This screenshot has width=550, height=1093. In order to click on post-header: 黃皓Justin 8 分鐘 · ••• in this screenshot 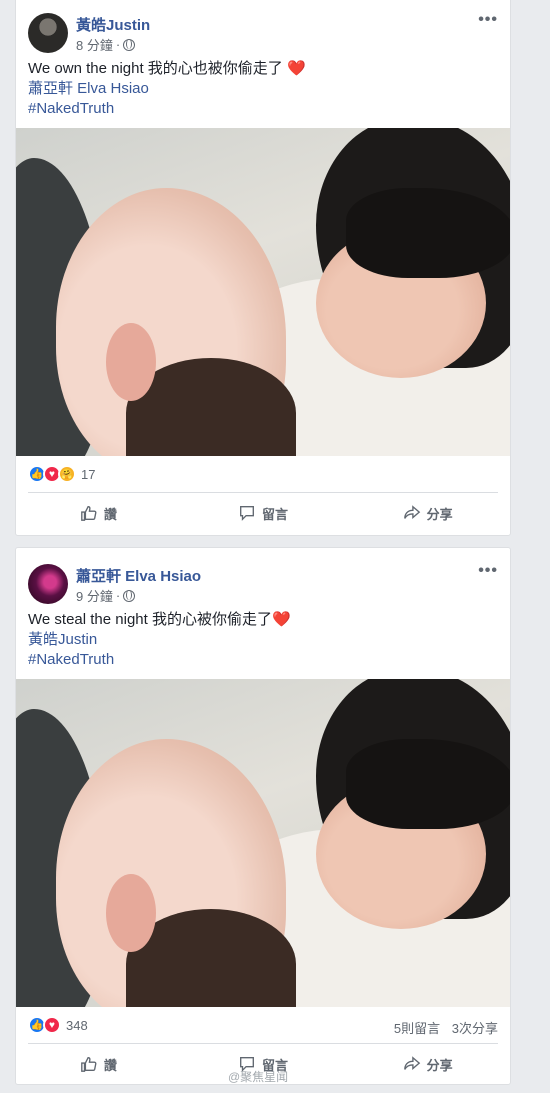, I will do `click(263, 27)`.